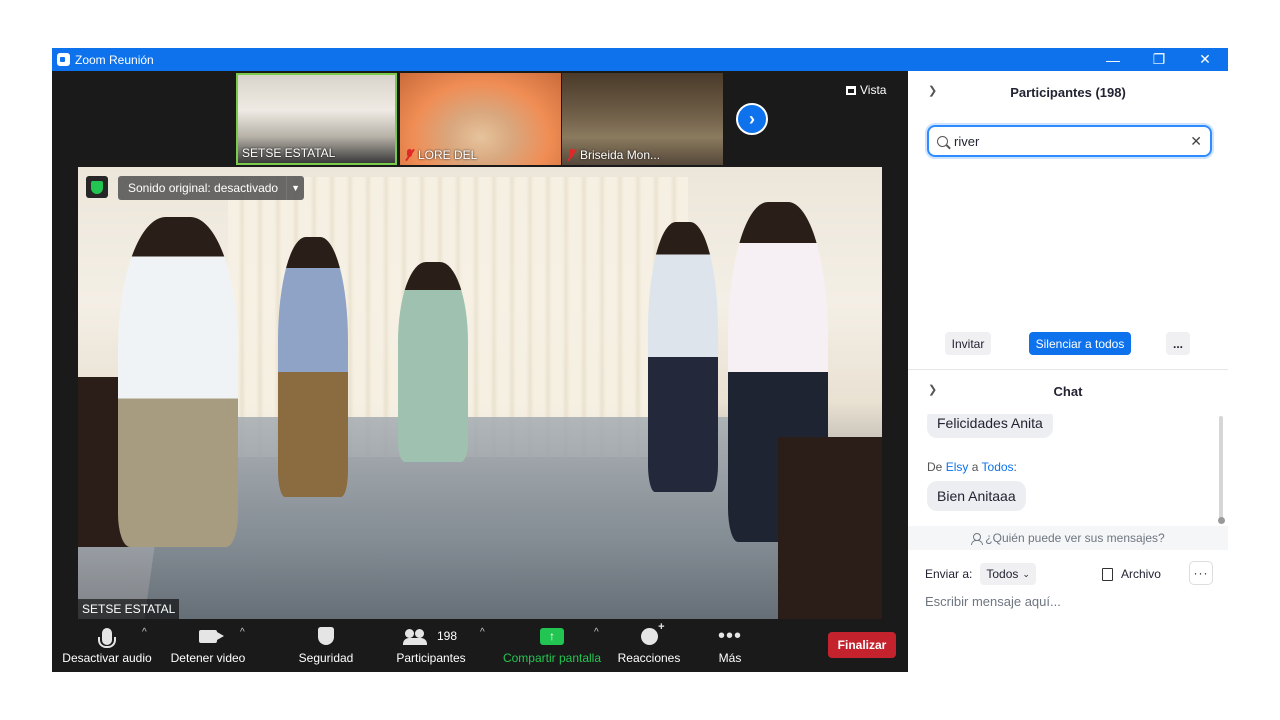 The height and width of the screenshot is (720, 1280). Describe the element at coordinates (729, 636) in the screenshot. I see `more-dots-icon: •••` at that location.